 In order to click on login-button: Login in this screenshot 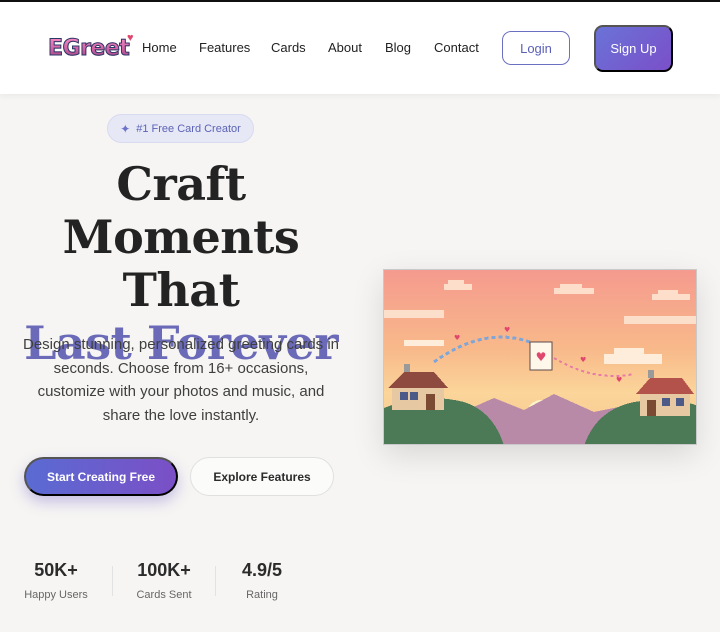, I will do `click(536, 48)`.